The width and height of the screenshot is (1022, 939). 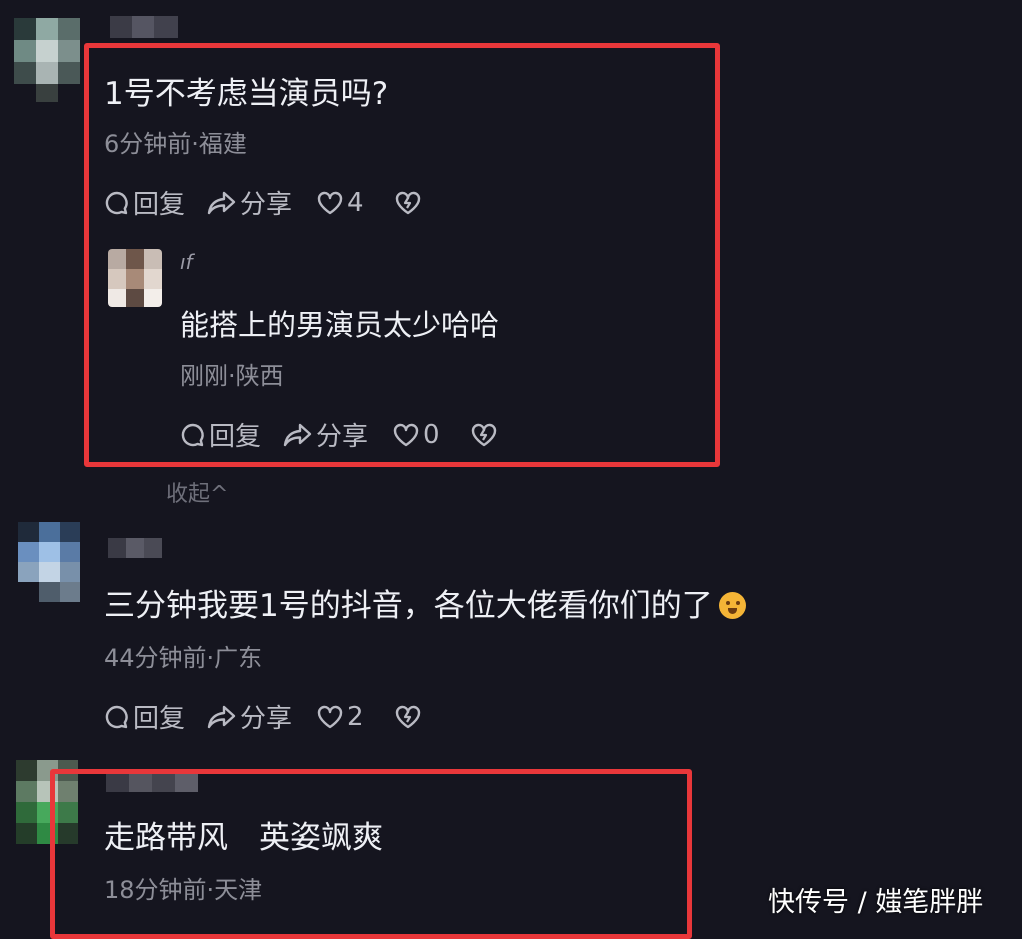 What do you see at coordinates (186, 262) in the screenshot?
I see `reply-username: ıf` at bounding box center [186, 262].